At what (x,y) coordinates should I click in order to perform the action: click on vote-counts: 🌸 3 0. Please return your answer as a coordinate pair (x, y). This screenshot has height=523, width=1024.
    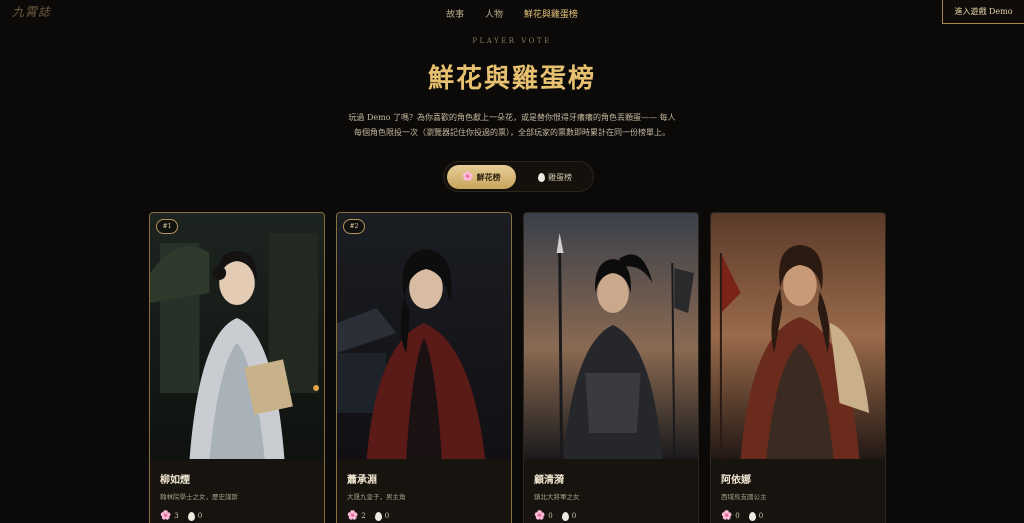
    Looking at the image, I should click on (181, 516).